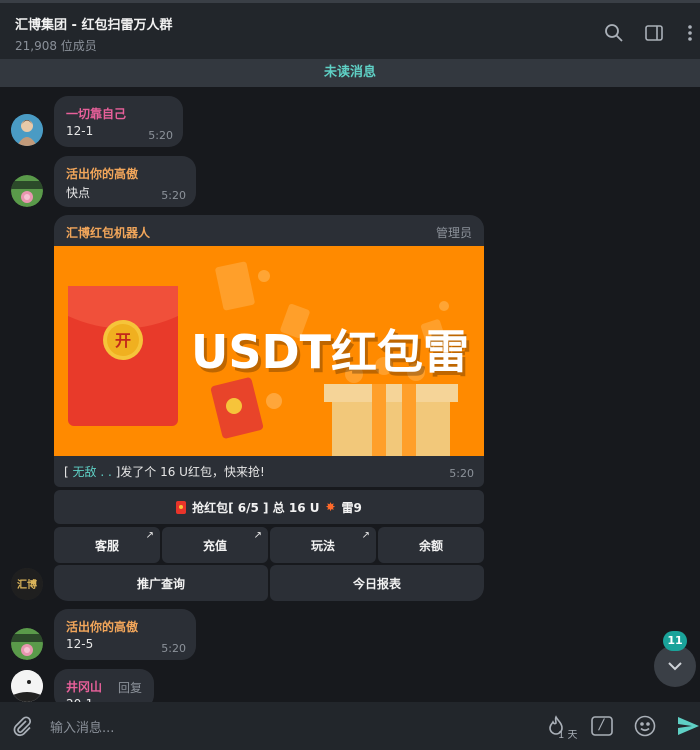 The image size is (700, 750). Describe the element at coordinates (93, 23) in the screenshot. I see `chat-title: 汇博集团 - 红包扫雷万人群` at that location.